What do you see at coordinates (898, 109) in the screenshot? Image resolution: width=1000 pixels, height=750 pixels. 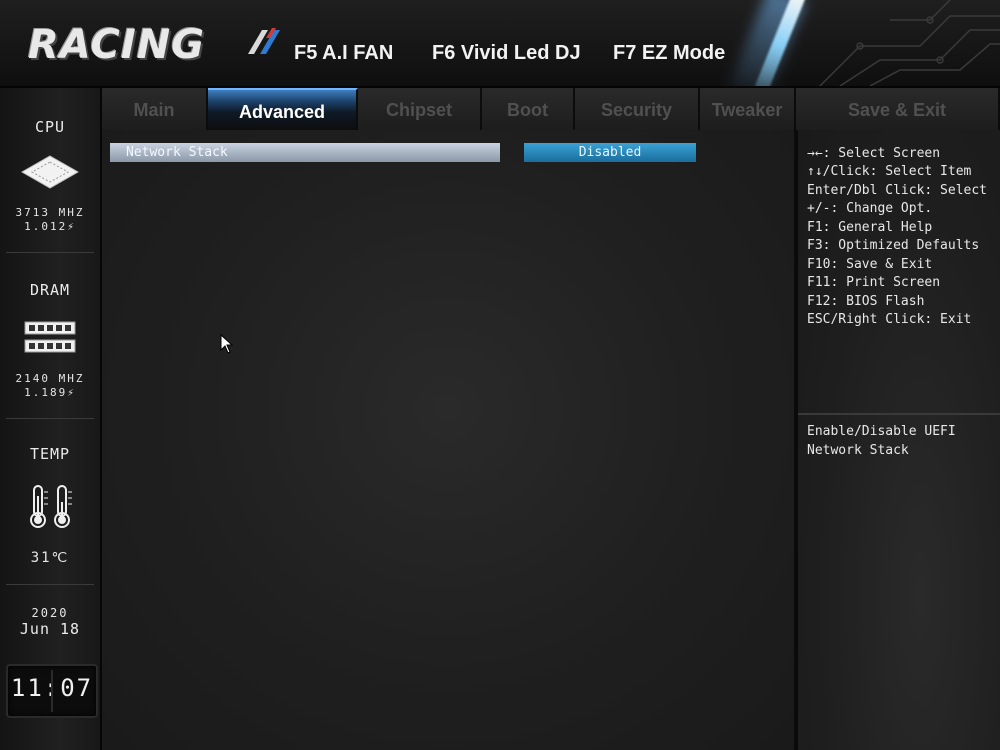 I see `tab-save-exit: Save & Exit` at bounding box center [898, 109].